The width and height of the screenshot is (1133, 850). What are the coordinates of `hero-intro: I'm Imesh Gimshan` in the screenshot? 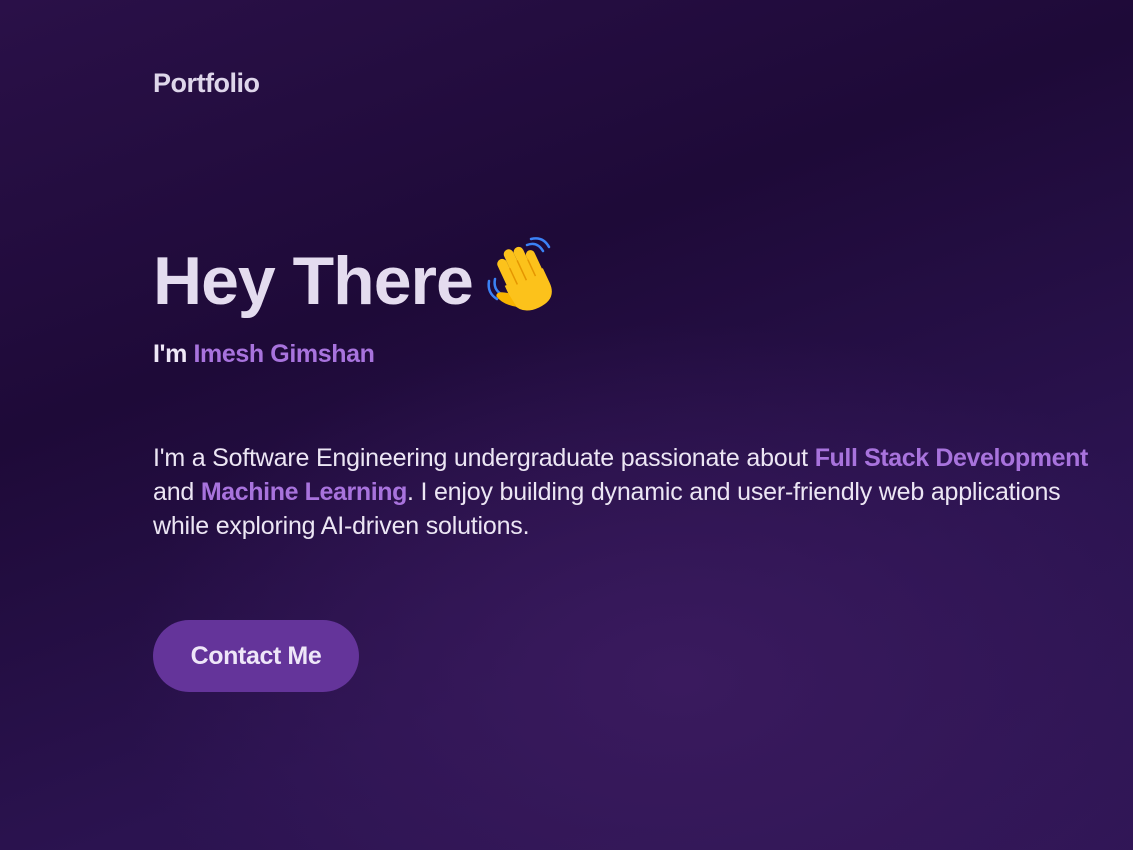 It's located at (633, 354).